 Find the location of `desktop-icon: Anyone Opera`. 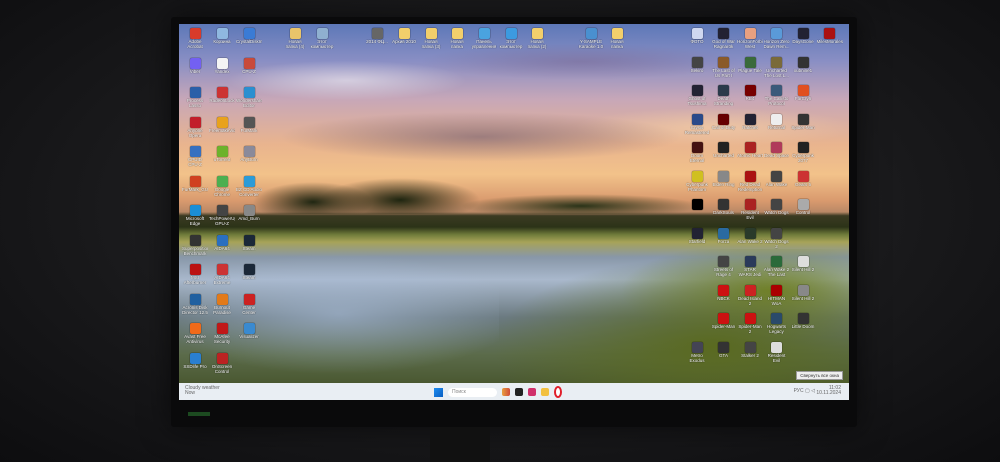

desktop-icon: Anyone Opera is located at coordinates (195, 127).